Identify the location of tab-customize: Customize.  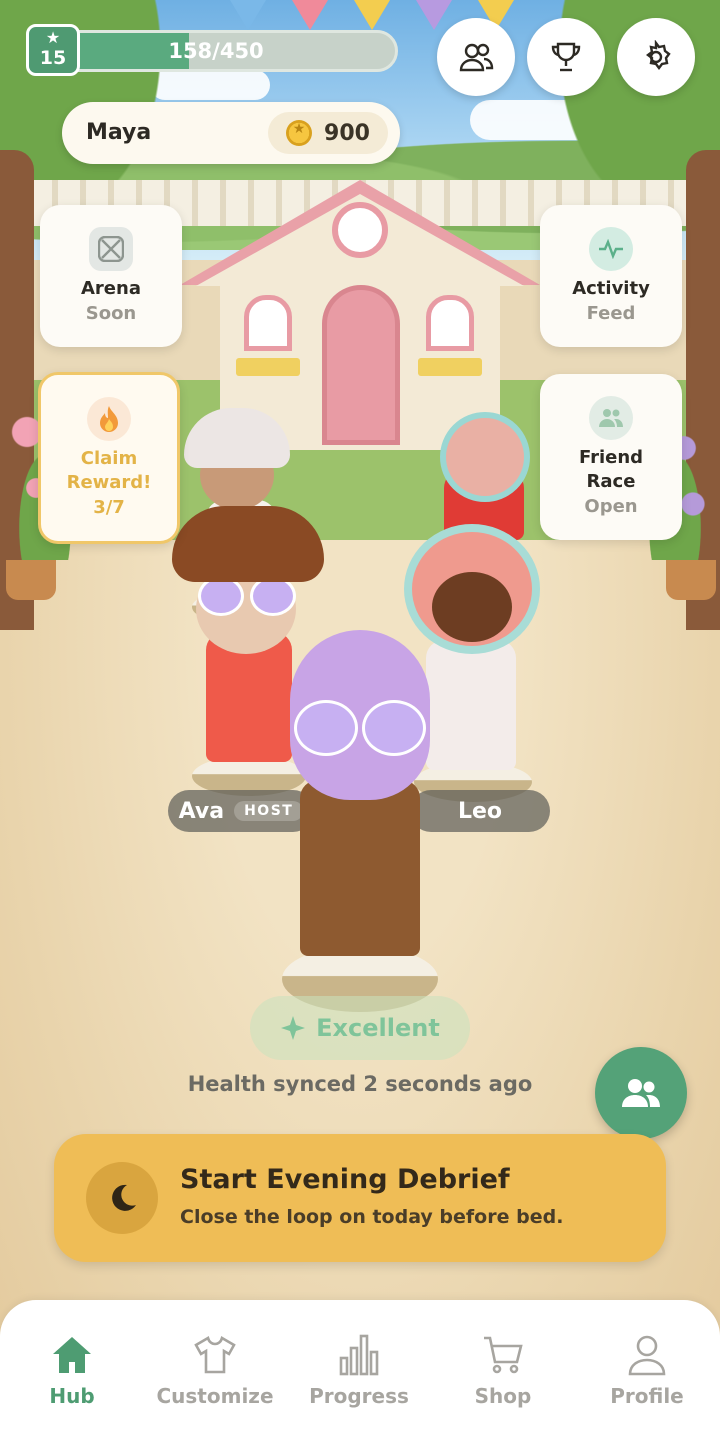
(215, 1370).